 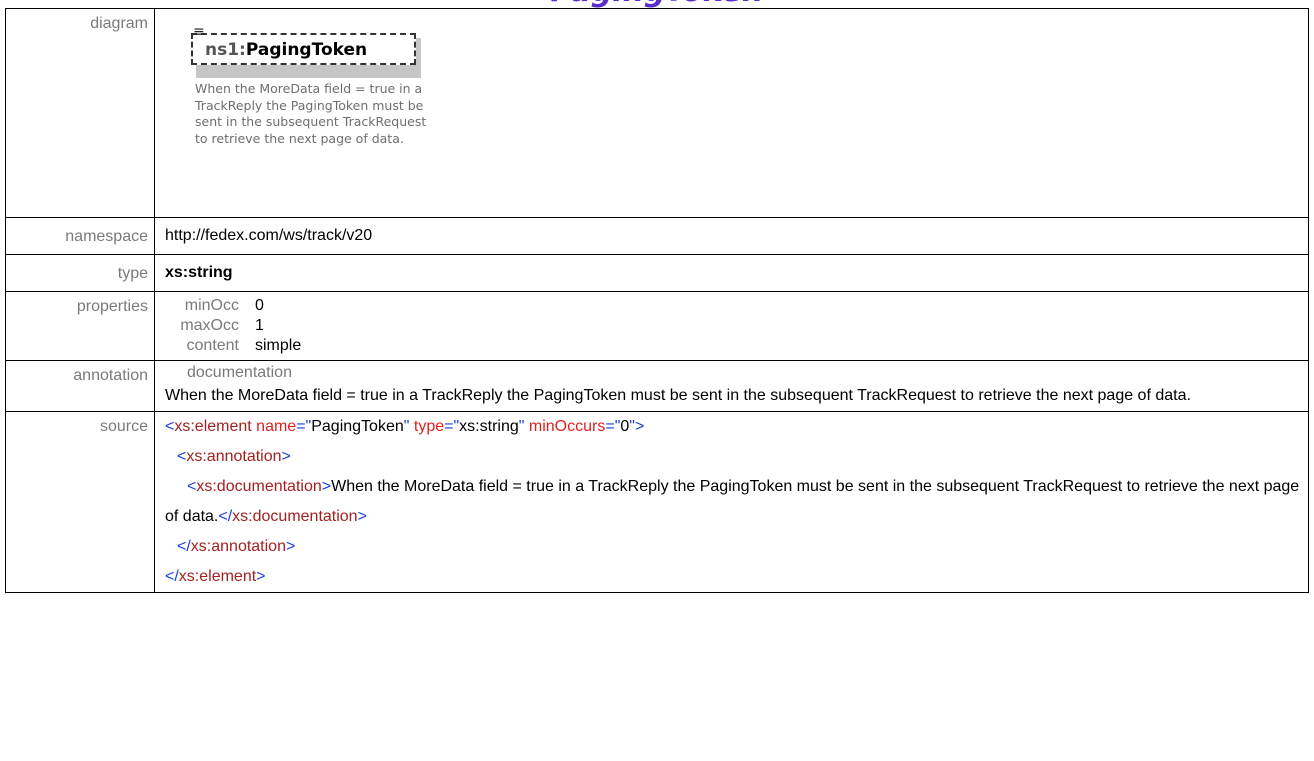 I want to click on element-name: PagingToken, so click(x=306, y=50).